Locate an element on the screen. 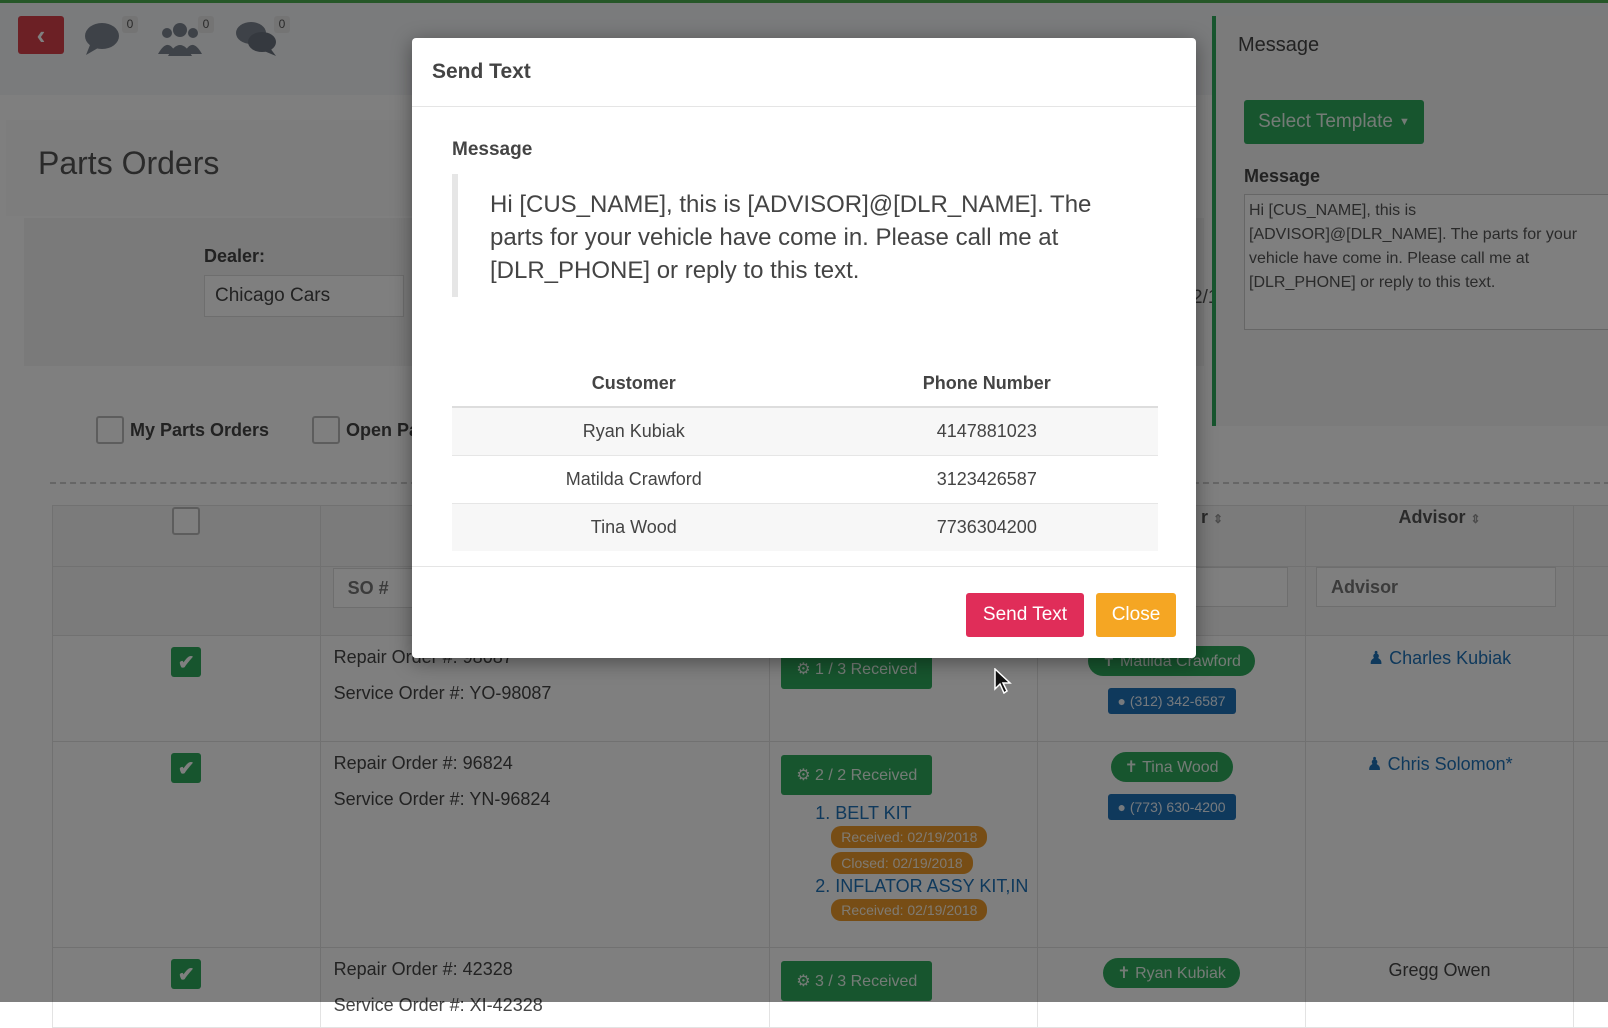  recipient-phone: 7736304200 is located at coordinates (987, 528).